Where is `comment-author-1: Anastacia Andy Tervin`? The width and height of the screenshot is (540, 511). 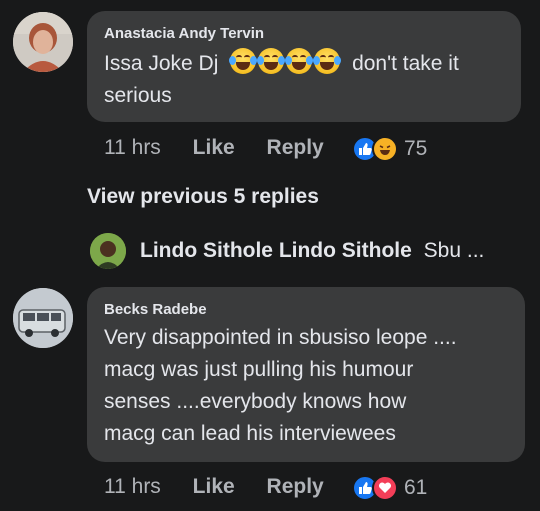 comment-author-1: Anastacia Andy Tervin is located at coordinates (184, 33).